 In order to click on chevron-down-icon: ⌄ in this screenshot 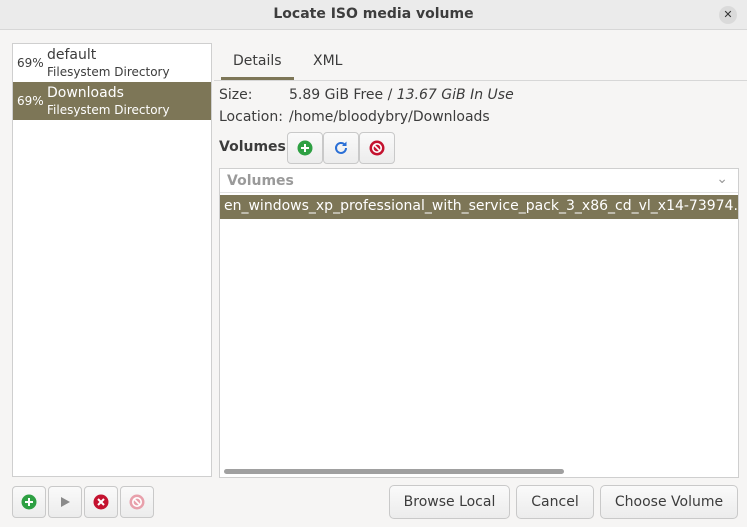, I will do `click(722, 179)`.